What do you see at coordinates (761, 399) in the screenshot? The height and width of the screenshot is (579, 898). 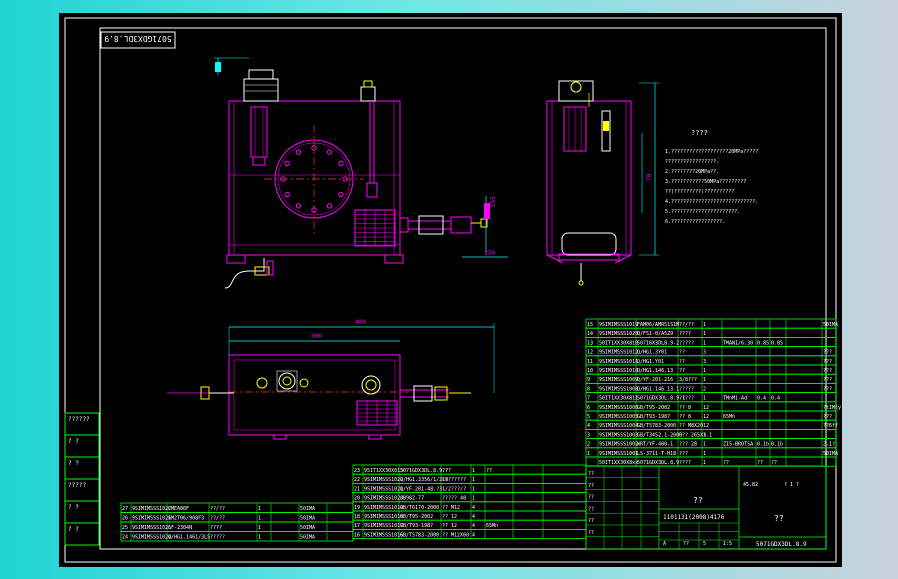 I see `bom-right-w1: 0.4` at bounding box center [761, 399].